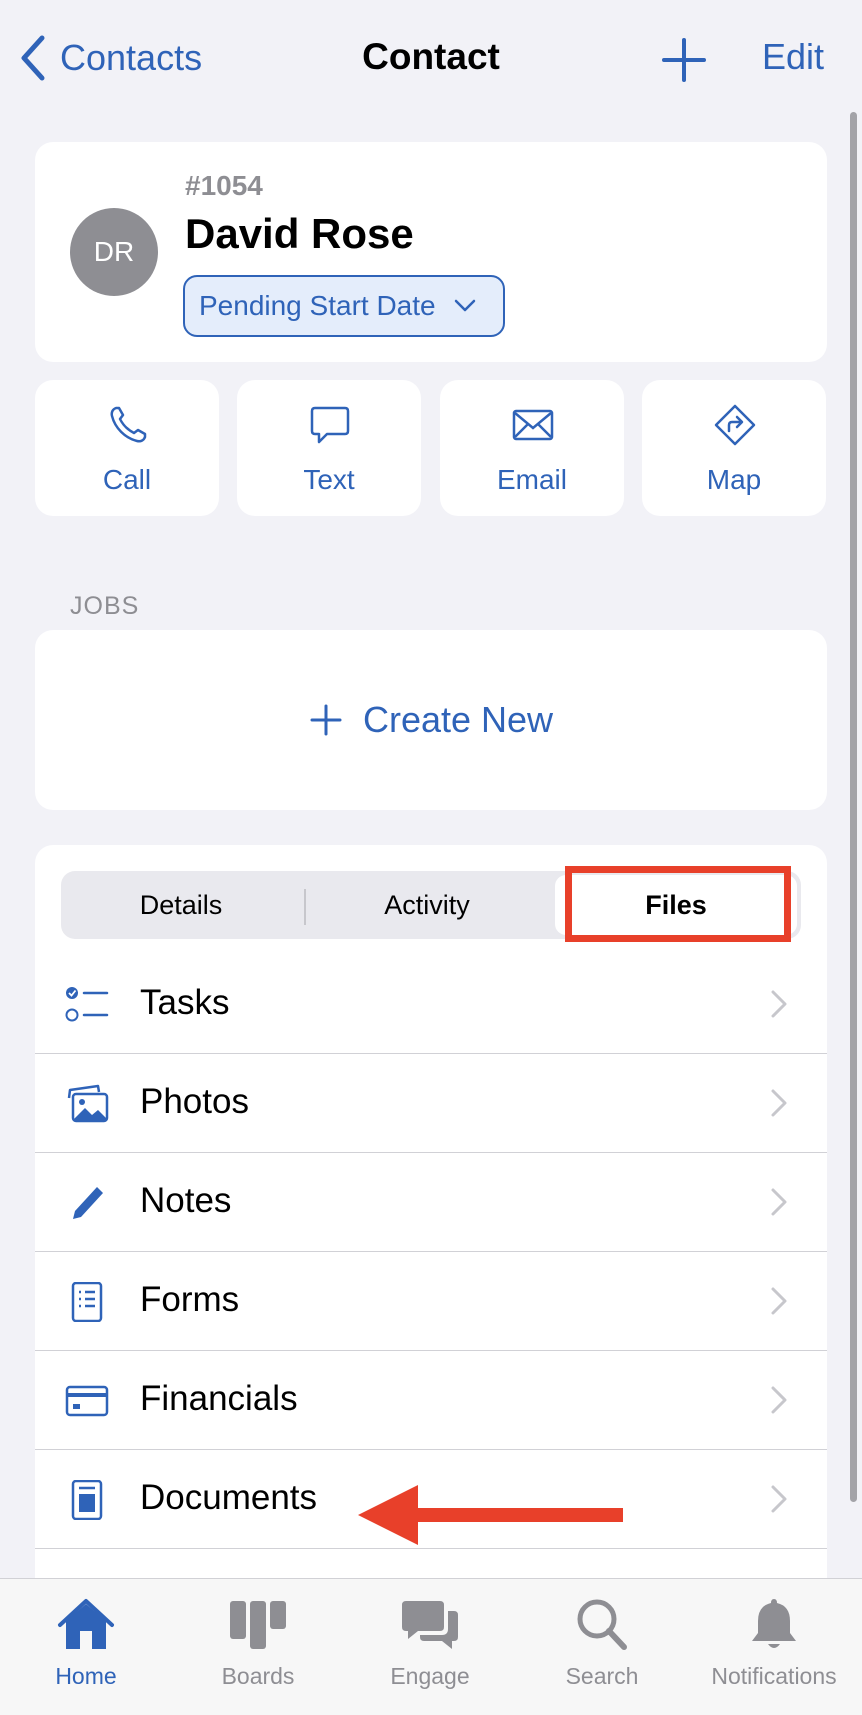 The width and height of the screenshot is (862, 1715). Describe the element at coordinates (128, 424) in the screenshot. I see `phone-icon` at that location.